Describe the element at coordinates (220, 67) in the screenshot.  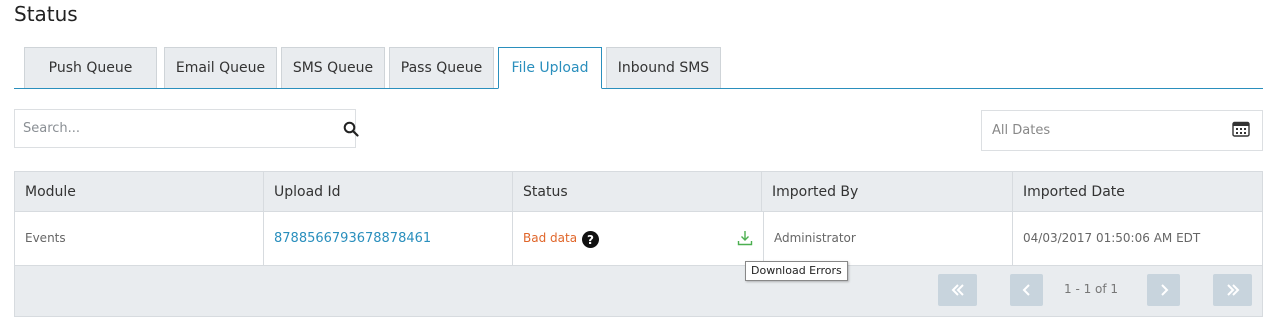
I see `tab-email-queue: Email Queue` at that location.